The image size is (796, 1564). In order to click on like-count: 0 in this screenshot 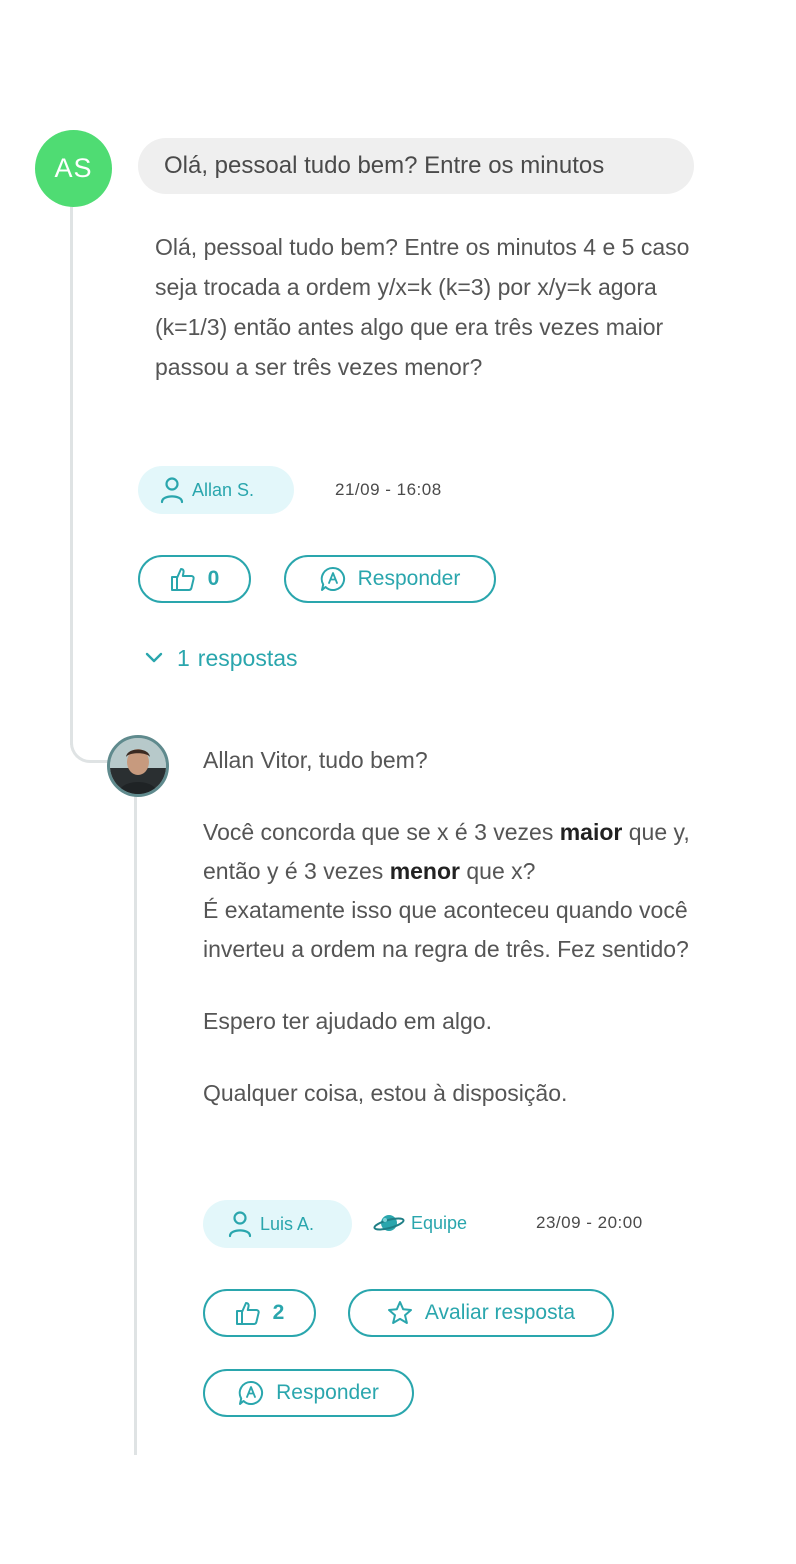, I will do `click(213, 578)`.